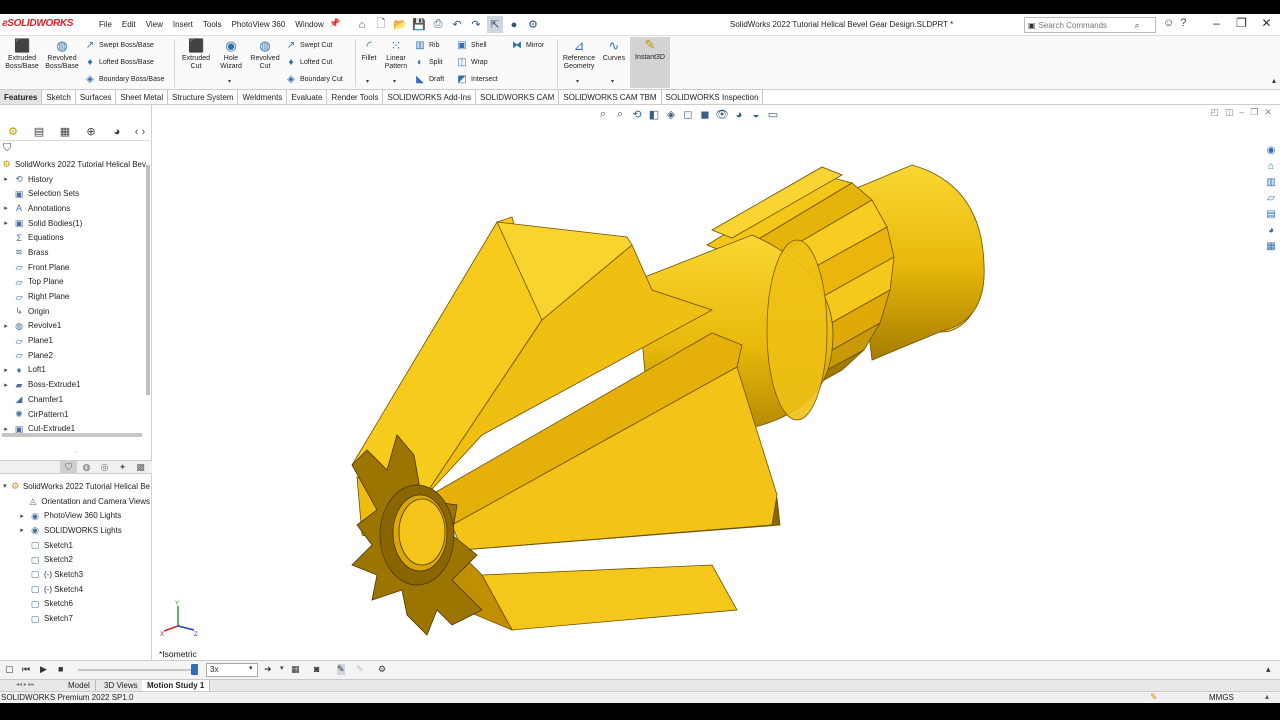  Describe the element at coordinates (316, 669) in the screenshot. I see `animation-wizard-icon: ◙` at that location.